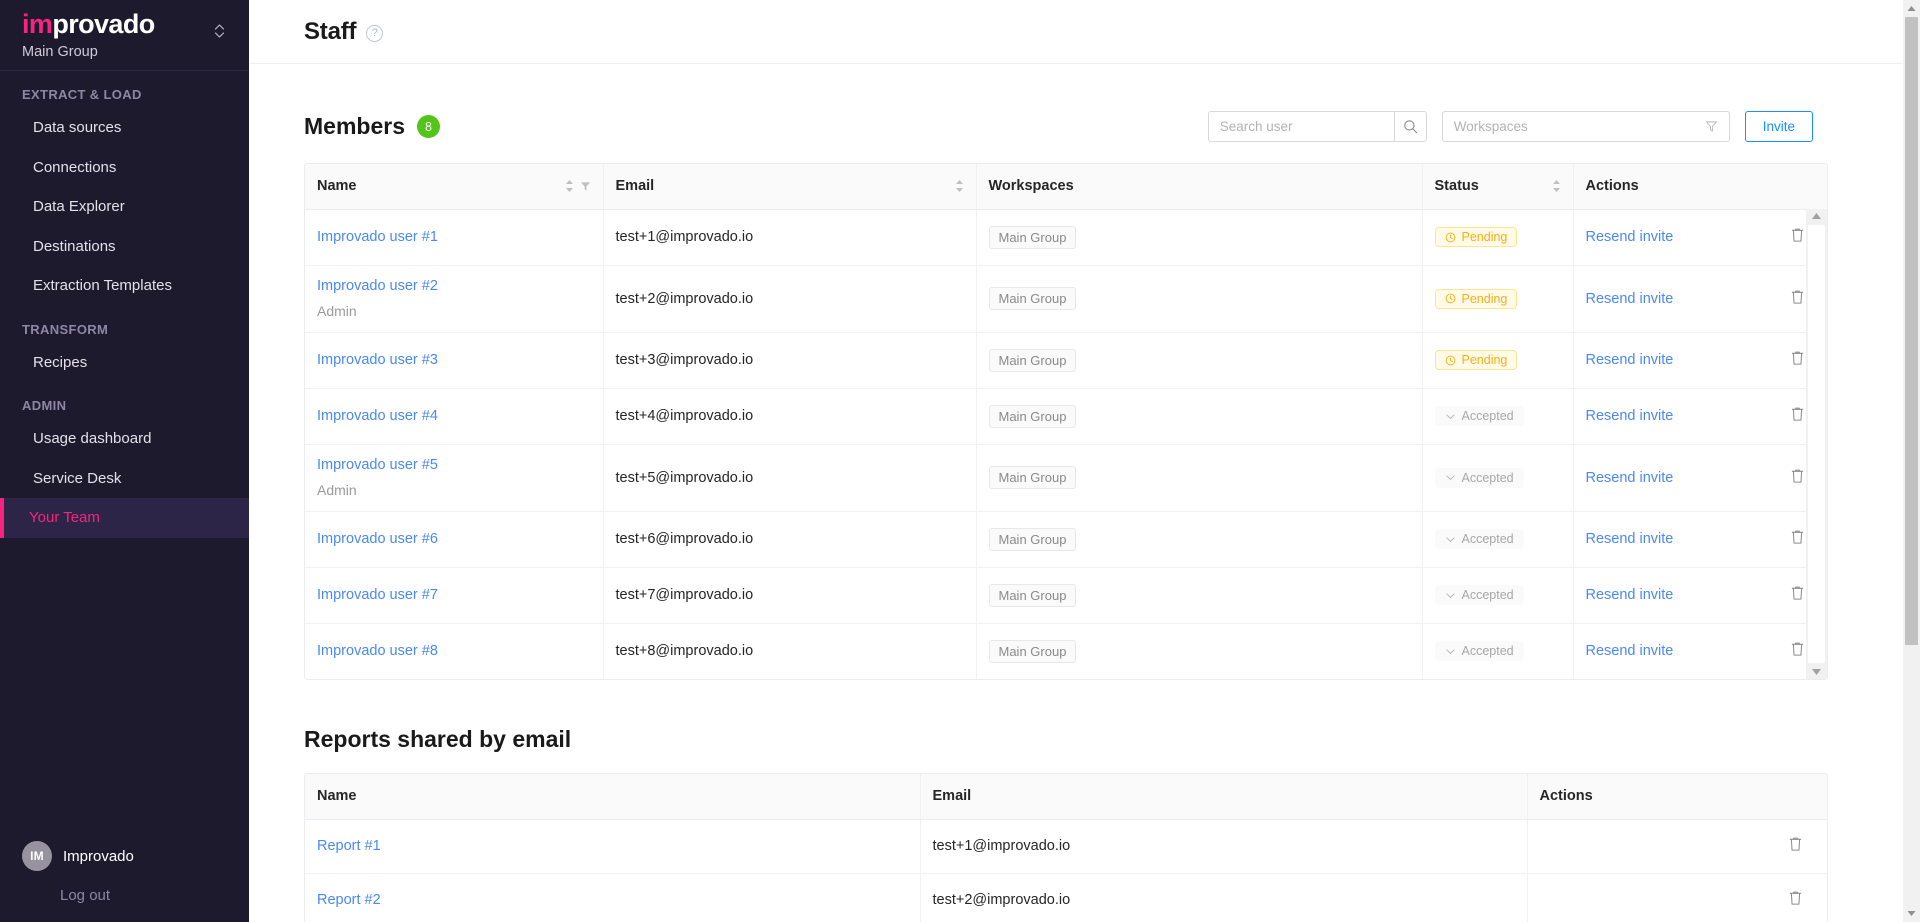  Describe the element at coordinates (377, 237) in the screenshot. I see `user-name-link: Improvado user #1` at that location.